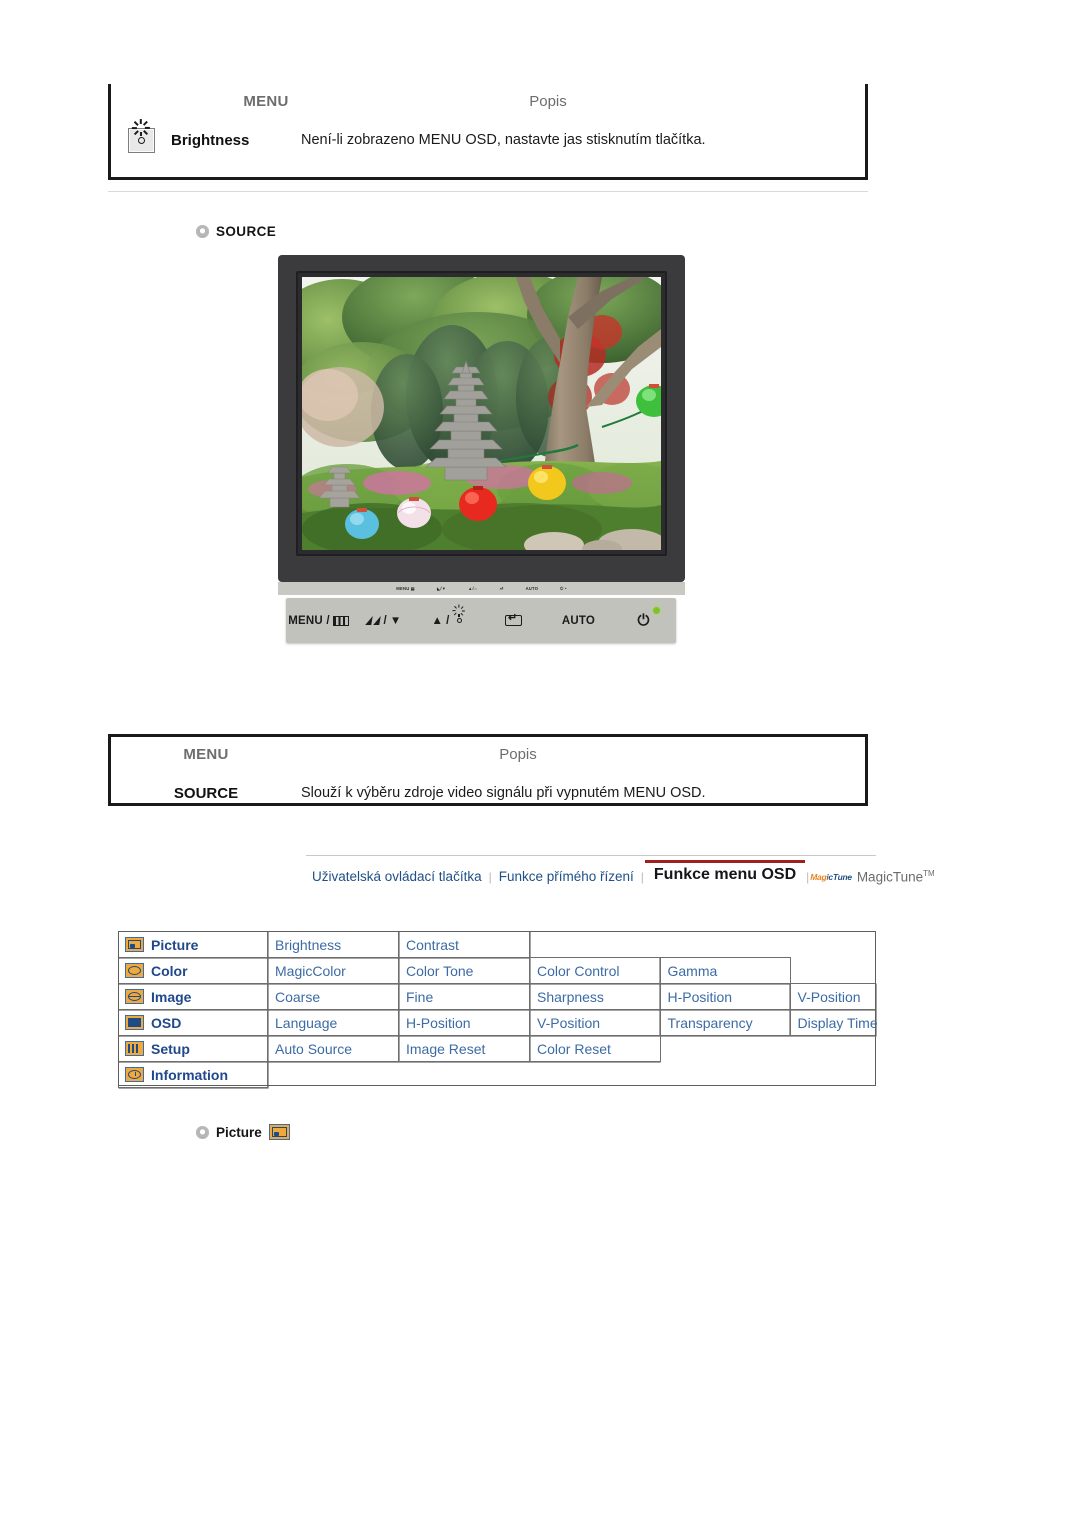 The height and width of the screenshot is (1528, 1080). I want to click on up-arrow-icon: ▲, so click(437, 620).